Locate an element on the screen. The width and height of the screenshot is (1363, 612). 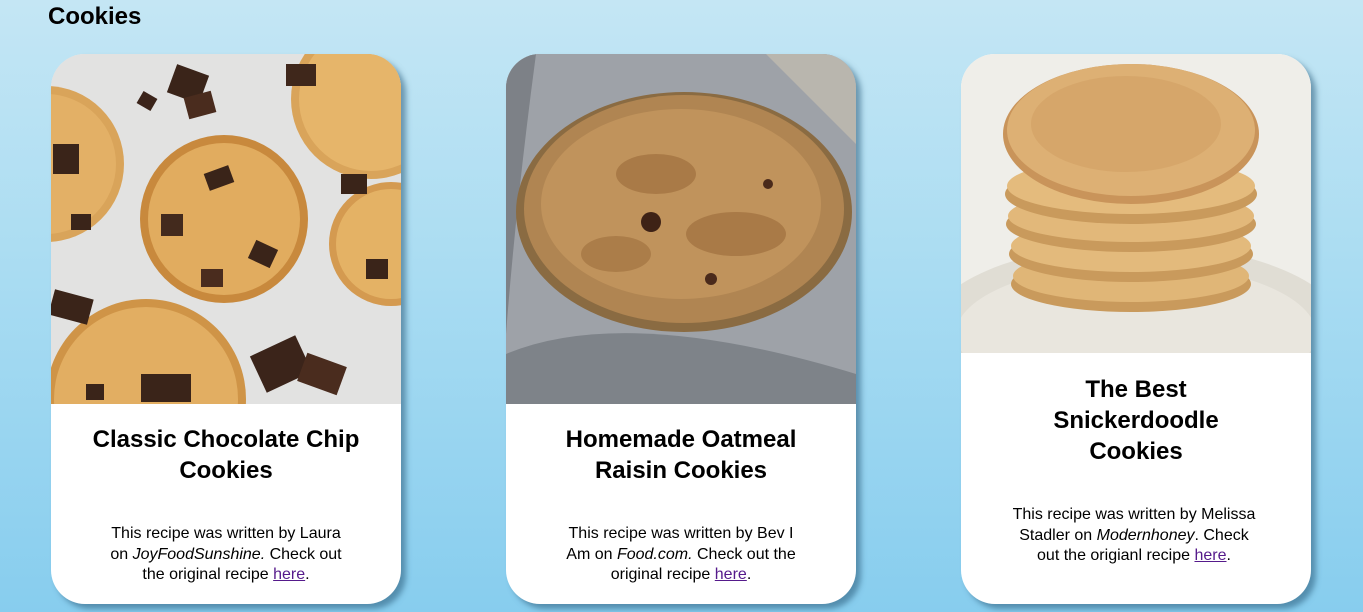
page-title: Cookies is located at coordinates (95, 16).